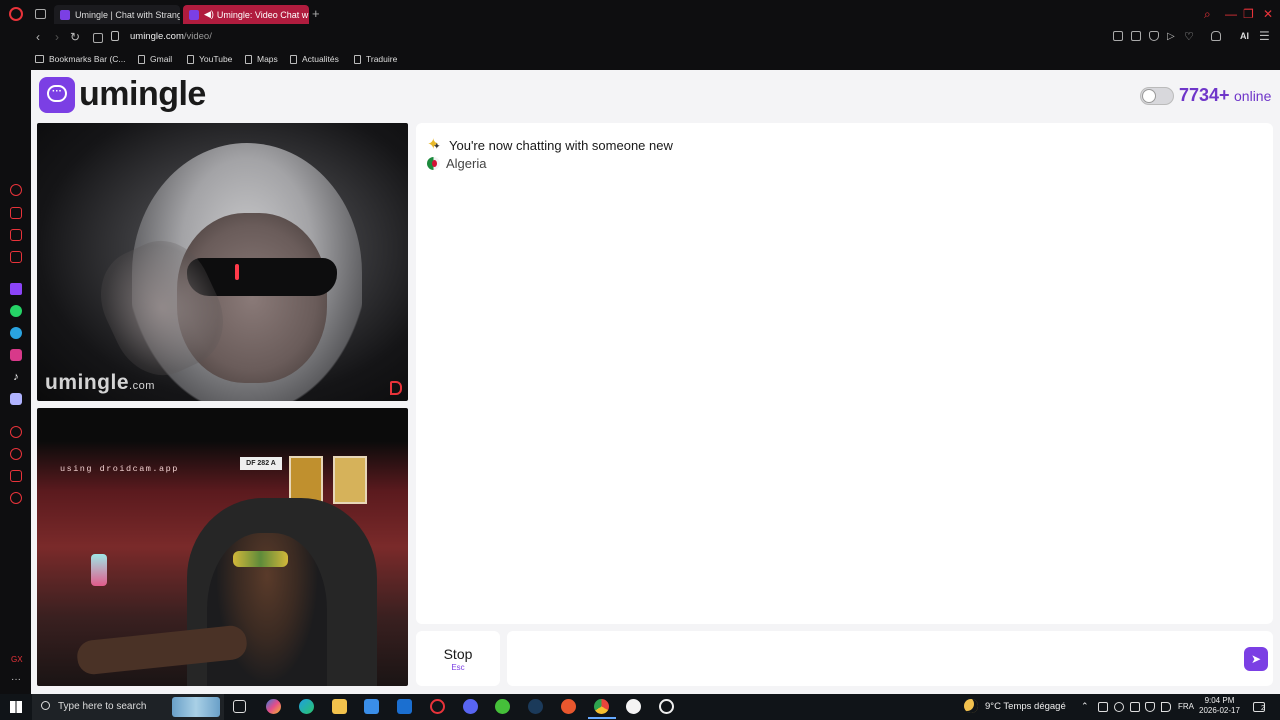  What do you see at coordinates (1171, 36) in the screenshot?
I see `player-icon: ▷` at bounding box center [1171, 36].